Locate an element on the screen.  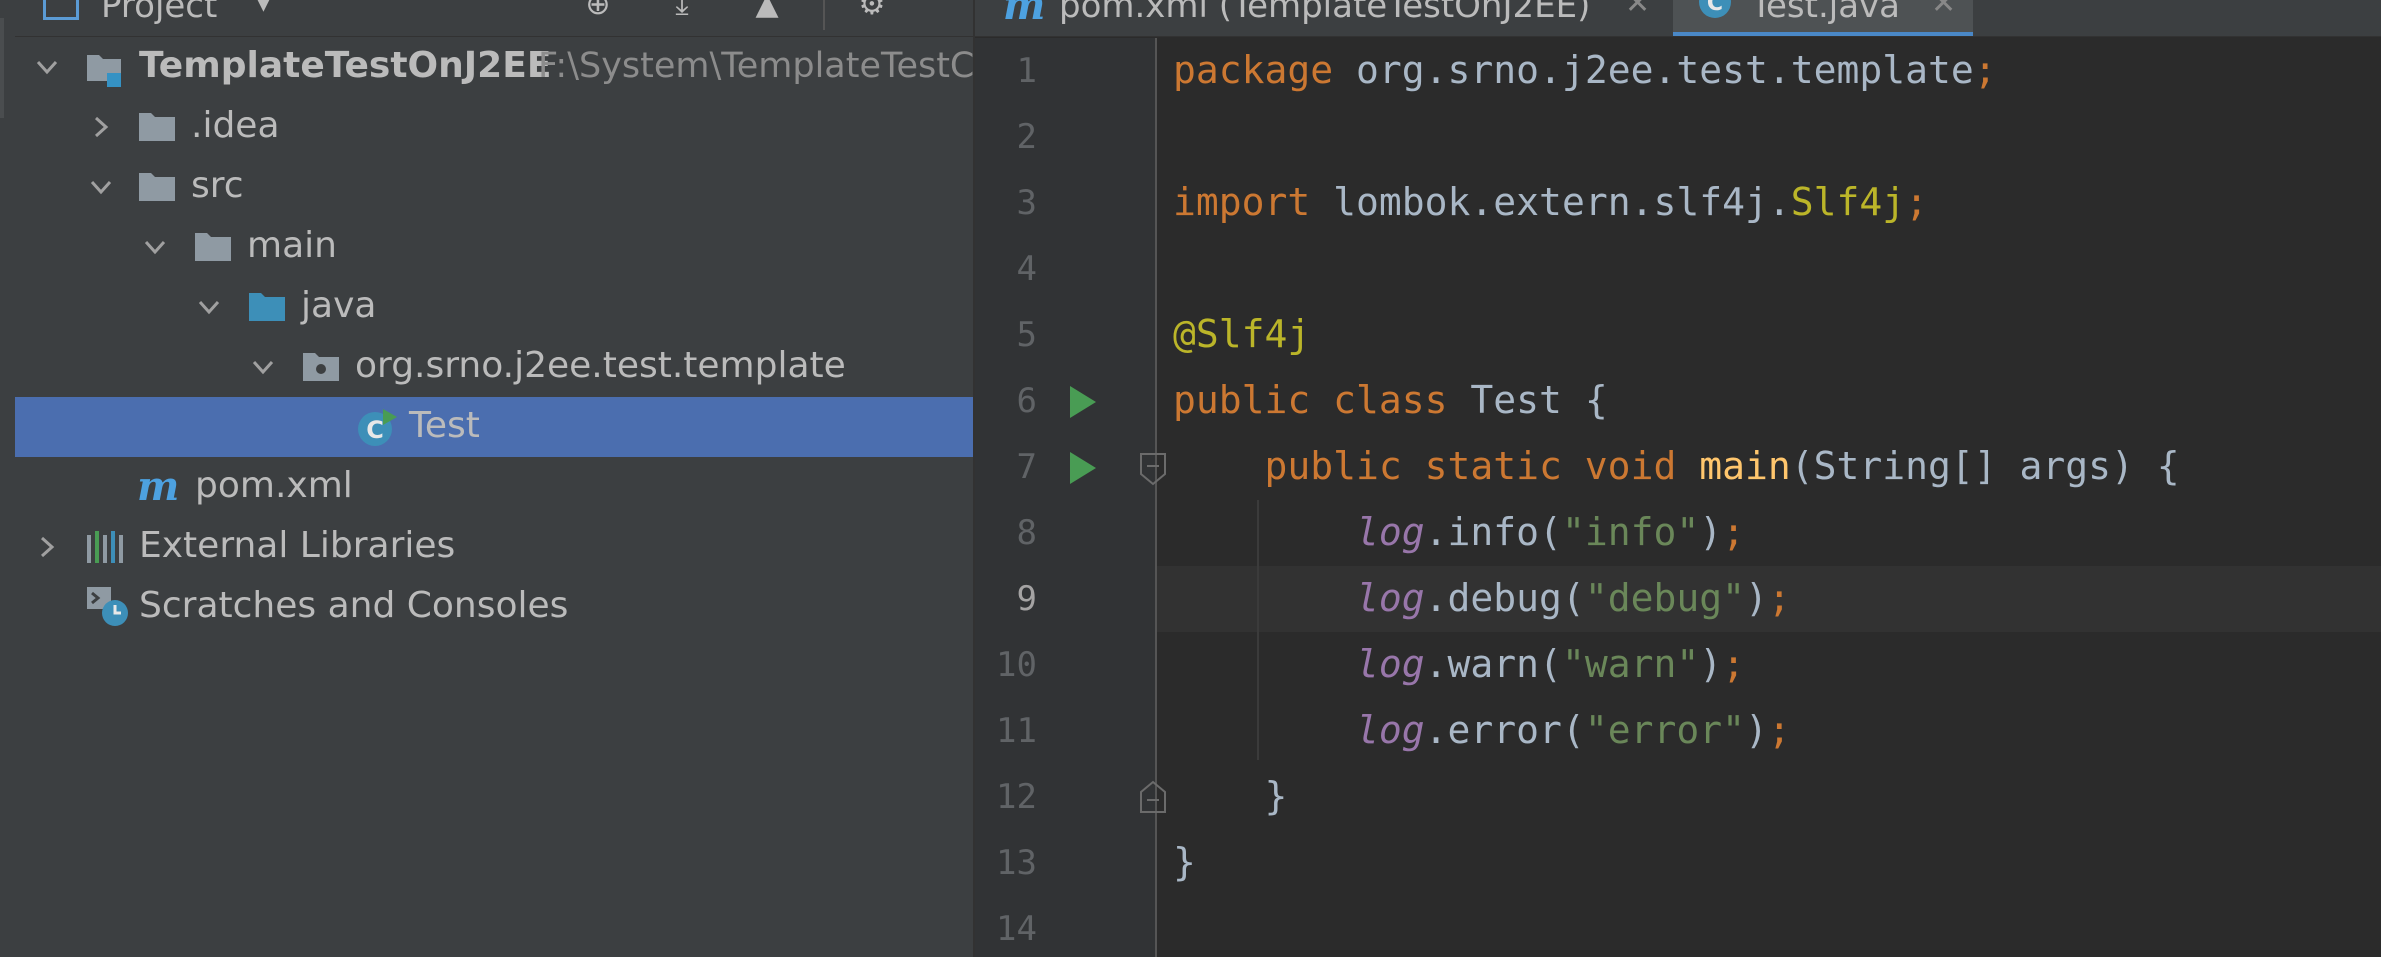
tool-strip-marker is located at coordinates (2, 68).